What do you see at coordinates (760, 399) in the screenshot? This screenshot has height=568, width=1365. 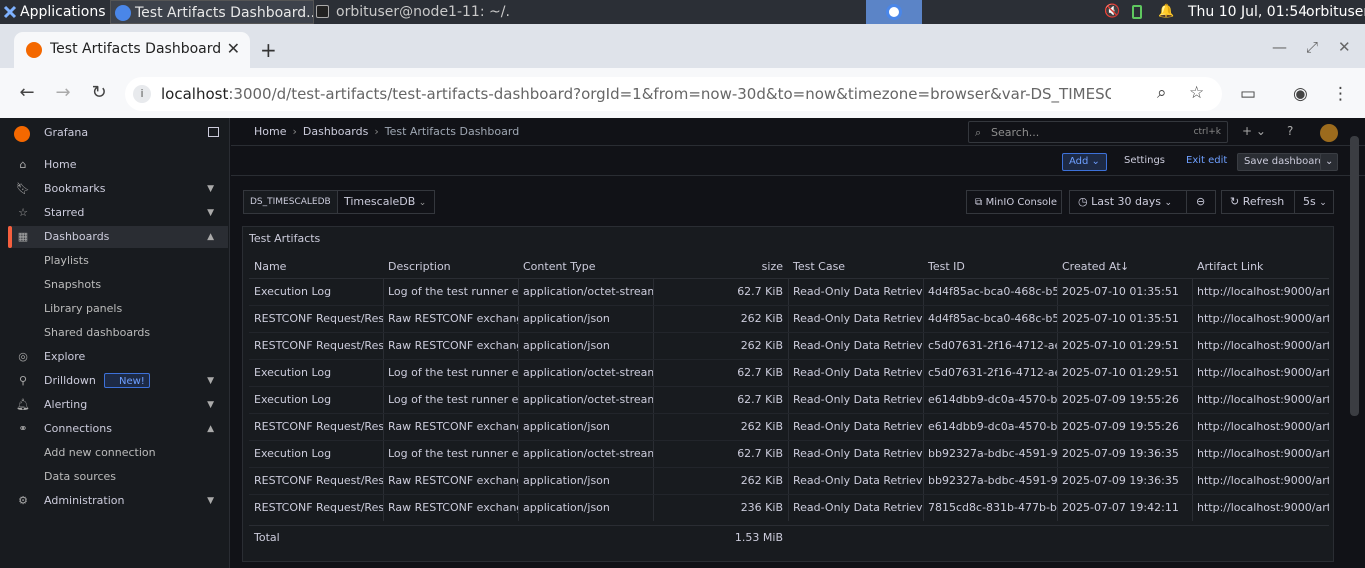 I see `table-cell: 62.7 KiB` at bounding box center [760, 399].